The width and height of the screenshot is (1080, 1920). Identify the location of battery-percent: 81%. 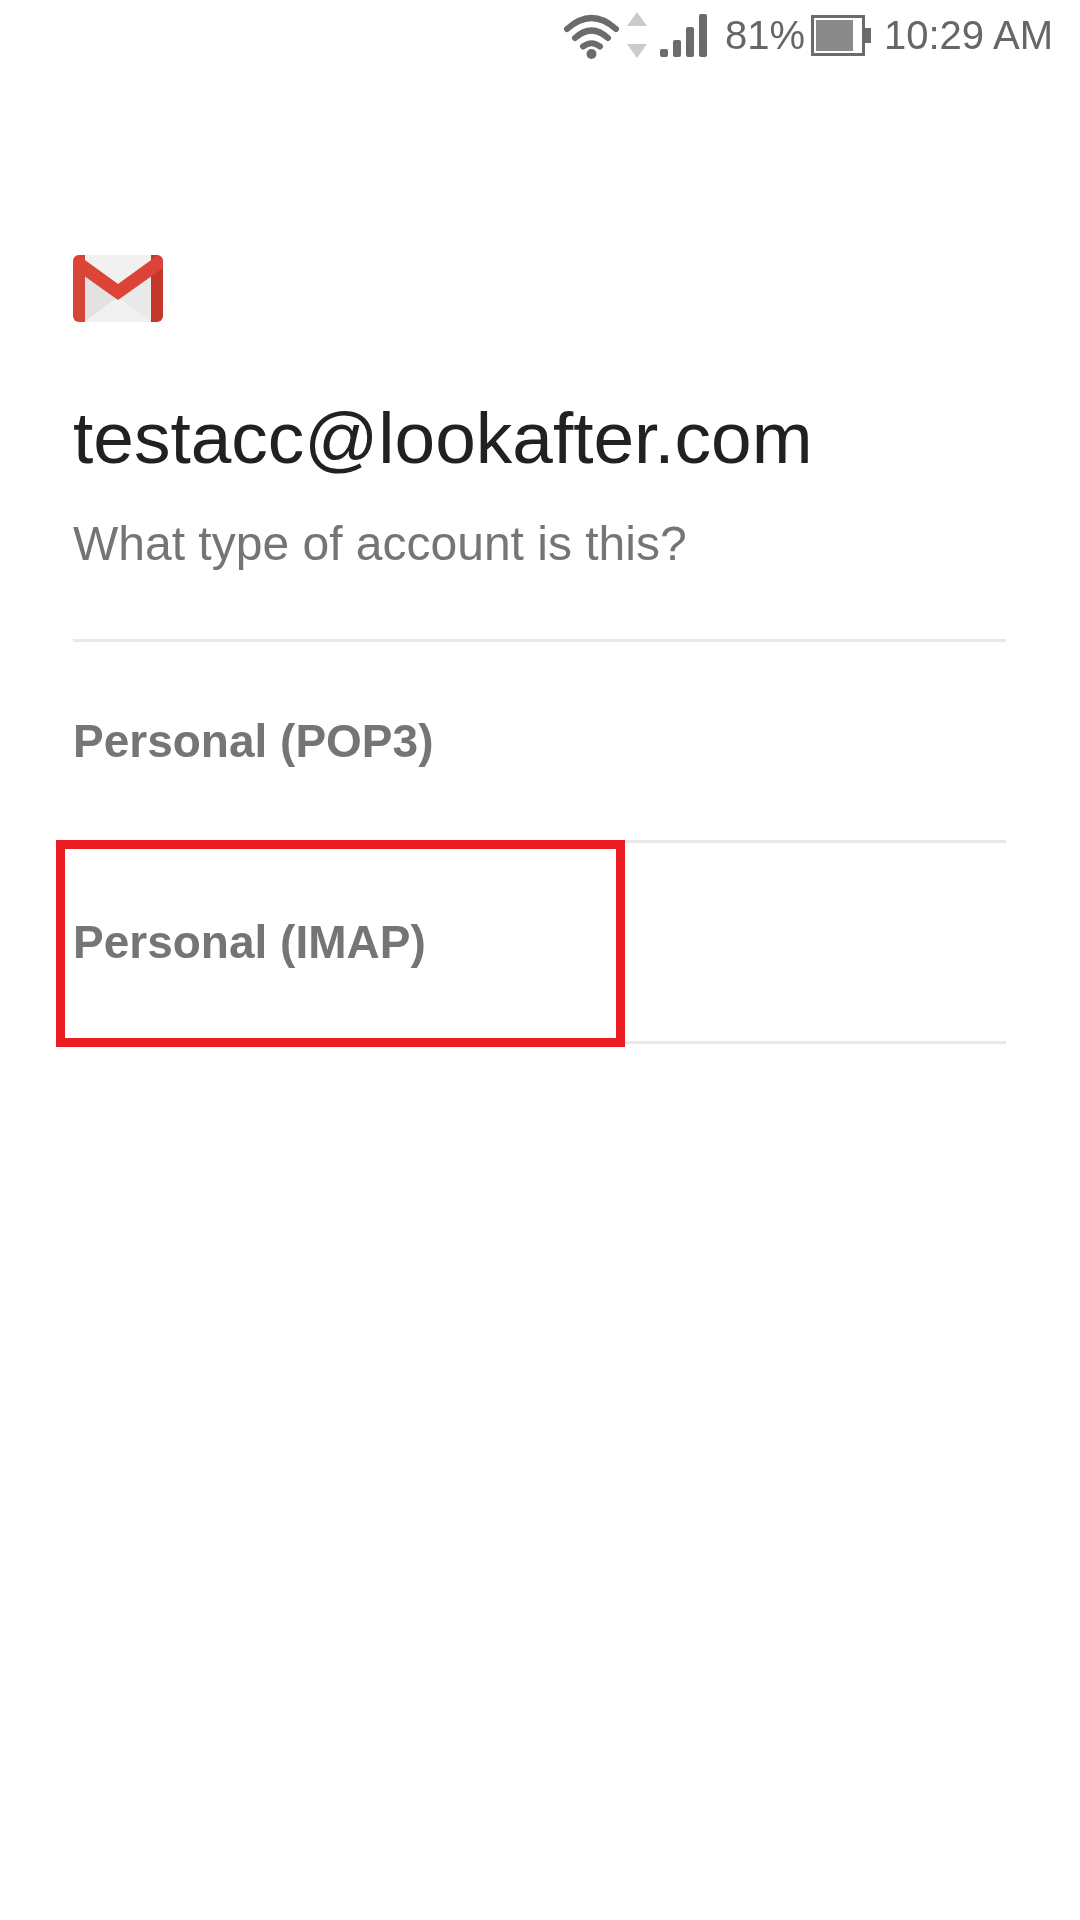
(764, 35).